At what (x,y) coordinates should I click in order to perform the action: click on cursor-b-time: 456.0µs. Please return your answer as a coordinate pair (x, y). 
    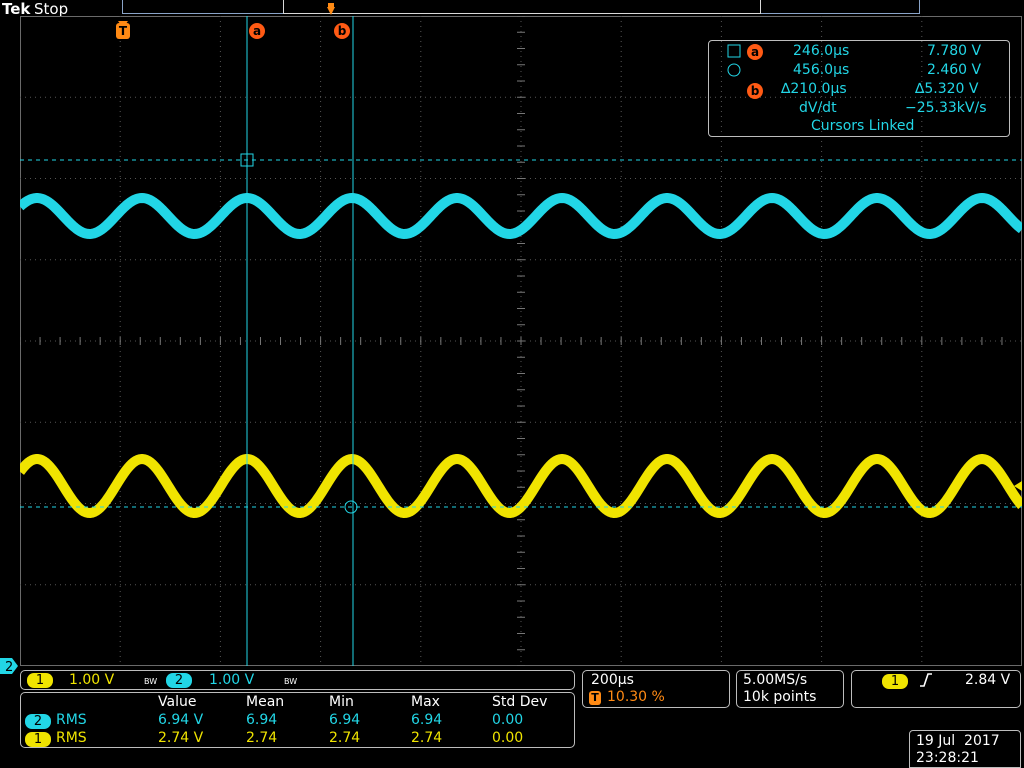
    Looking at the image, I should click on (821, 70).